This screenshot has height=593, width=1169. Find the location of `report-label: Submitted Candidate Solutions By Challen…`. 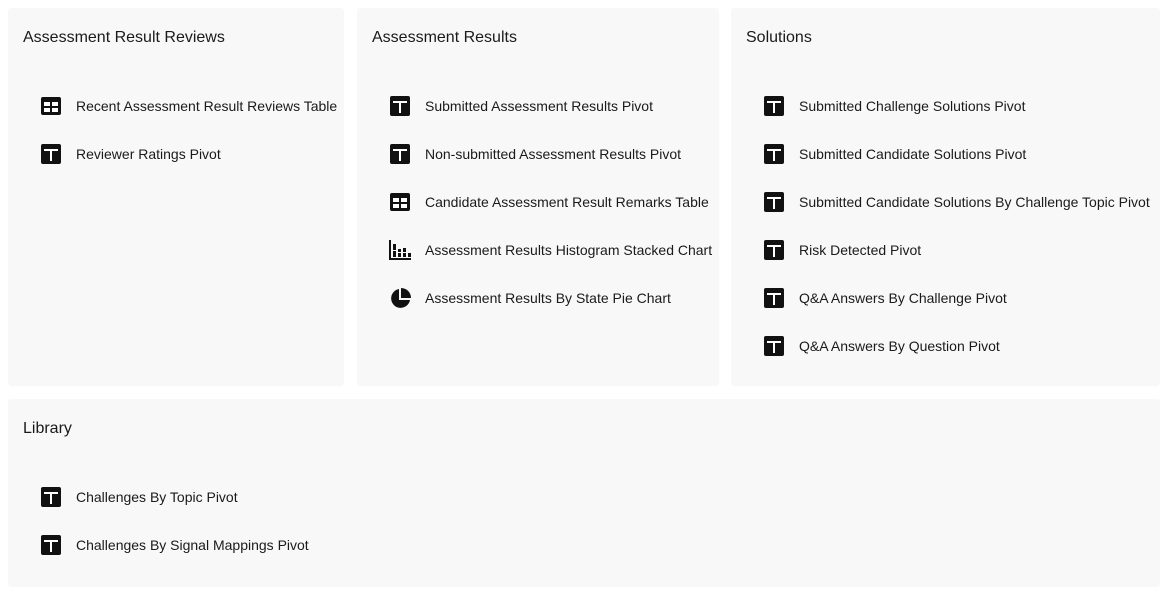

report-label: Submitted Candidate Solutions By Challen… is located at coordinates (974, 202).